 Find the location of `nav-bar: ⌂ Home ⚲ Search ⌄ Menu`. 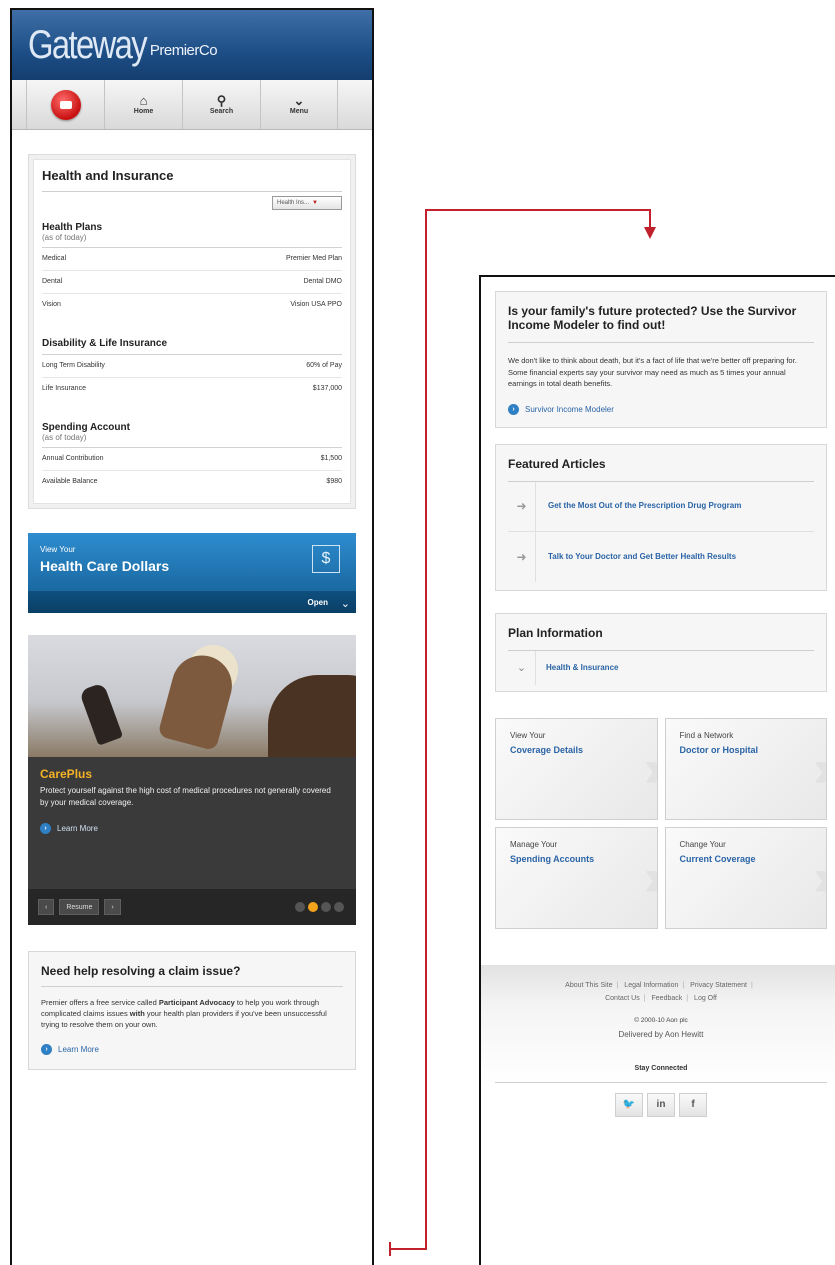

nav-bar: ⌂ Home ⚲ Search ⌄ Menu is located at coordinates (192, 105).